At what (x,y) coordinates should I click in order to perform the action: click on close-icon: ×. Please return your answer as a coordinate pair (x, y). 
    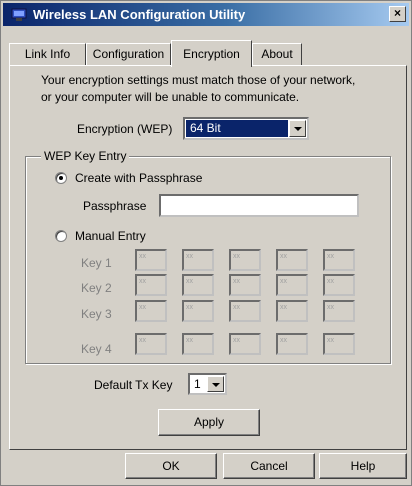
    Looking at the image, I should click on (397, 13).